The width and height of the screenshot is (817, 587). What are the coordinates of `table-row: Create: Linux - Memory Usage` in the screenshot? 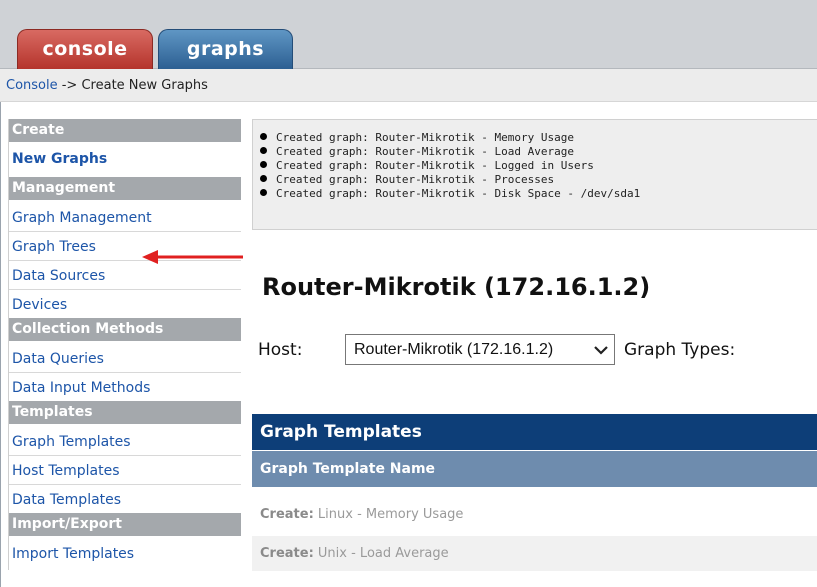 It's located at (534, 514).